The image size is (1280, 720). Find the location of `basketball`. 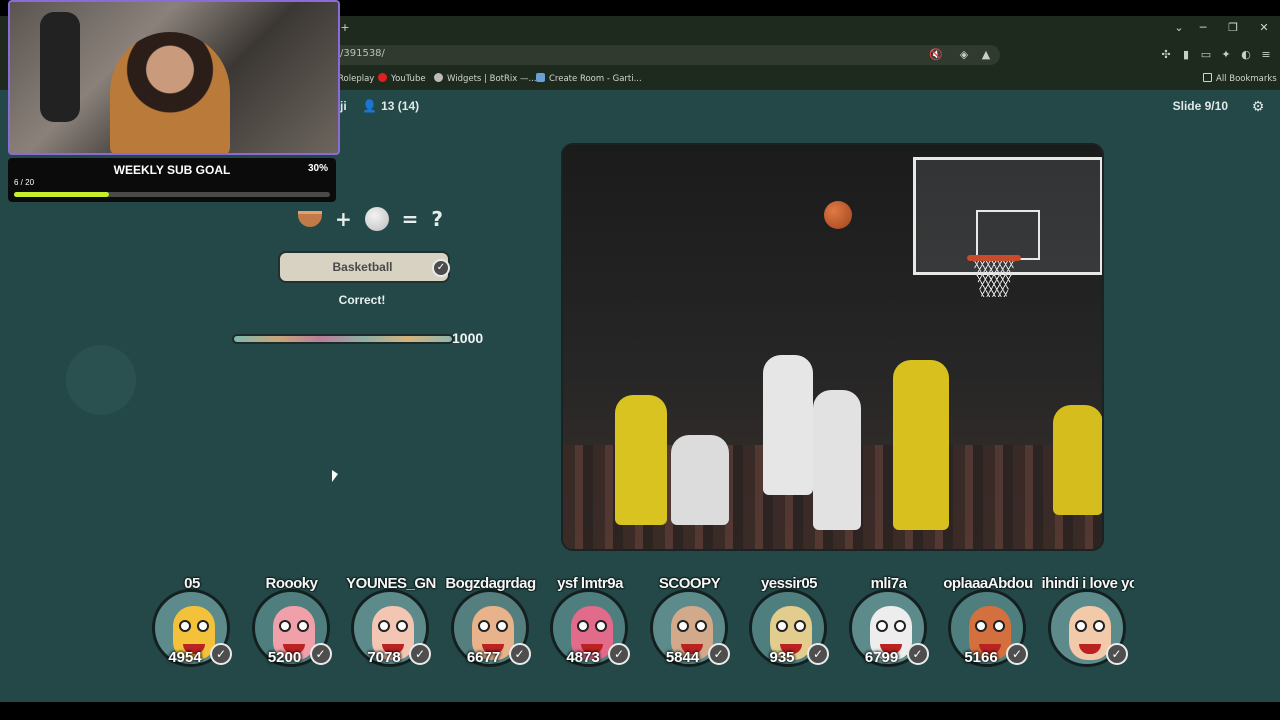

basketball is located at coordinates (838, 215).